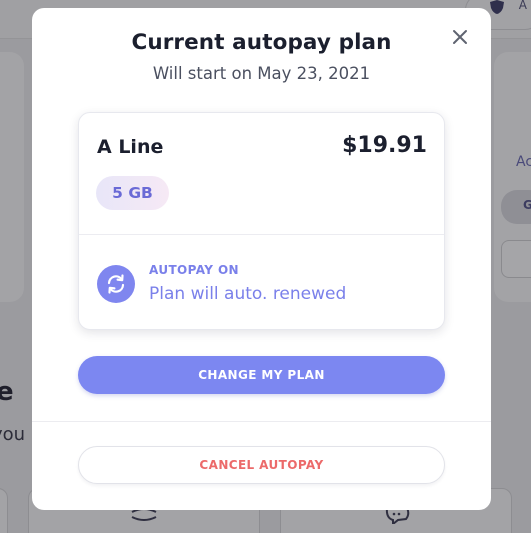  I want to click on background-card-left, so click(12, 177).